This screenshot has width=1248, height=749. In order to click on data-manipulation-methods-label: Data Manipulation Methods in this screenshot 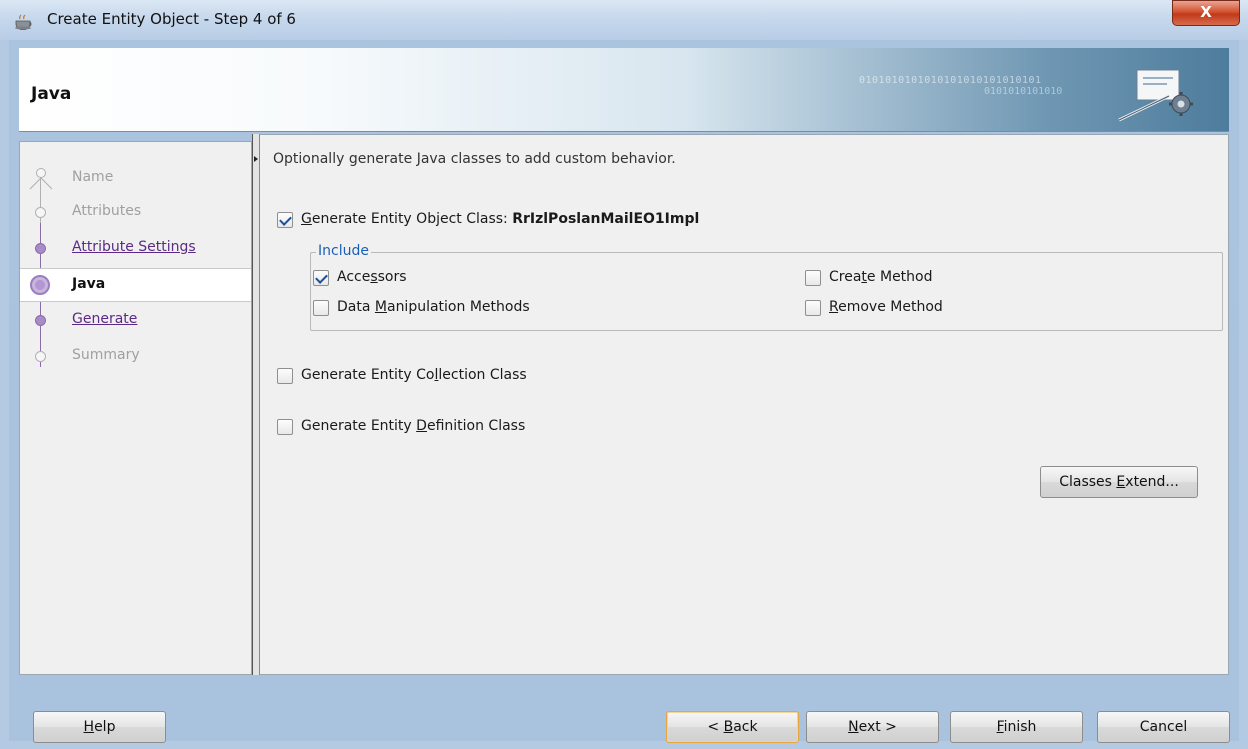, I will do `click(433, 307)`.